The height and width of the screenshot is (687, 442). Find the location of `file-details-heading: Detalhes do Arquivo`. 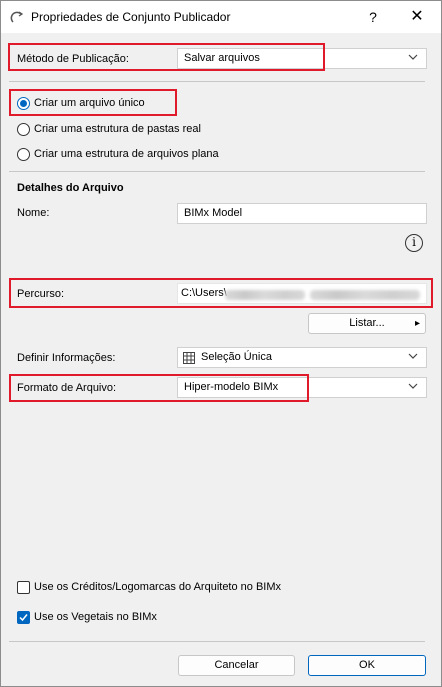

file-details-heading: Detalhes do Arquivo is located at coordinates (70, 188).